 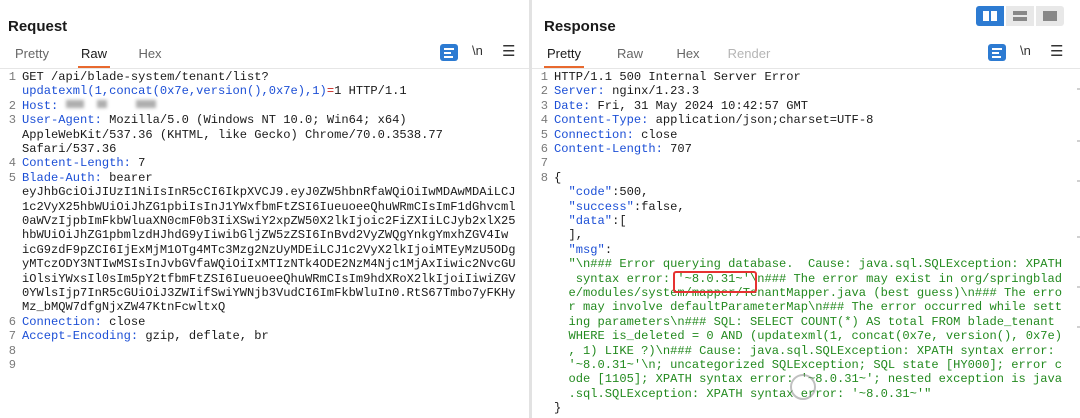 What do you see at coordinates (32, 56) in the screenshot?
I see `request-tab-pretty: Pretty` at bounding box center [32, 56].